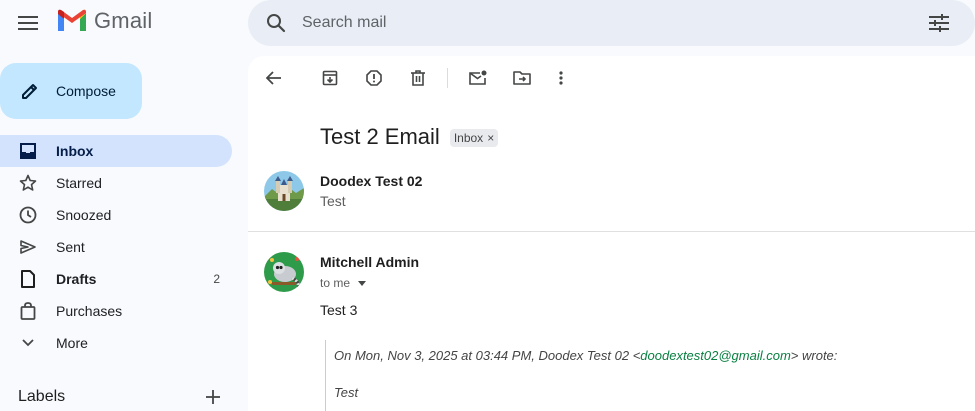  I want to click on main-menu-button, so click(28, 23).